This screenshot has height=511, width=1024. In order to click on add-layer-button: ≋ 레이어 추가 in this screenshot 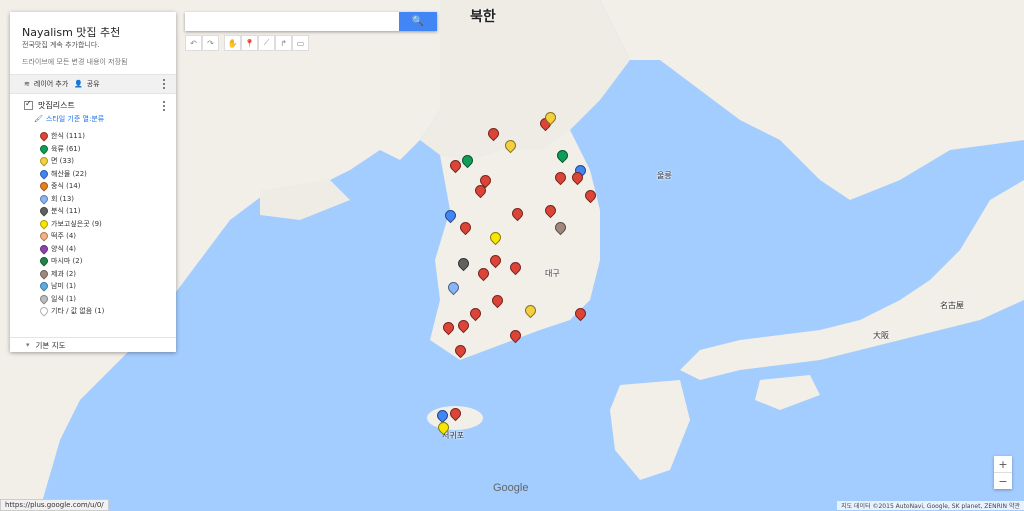, I will do `click(46, 84)`.